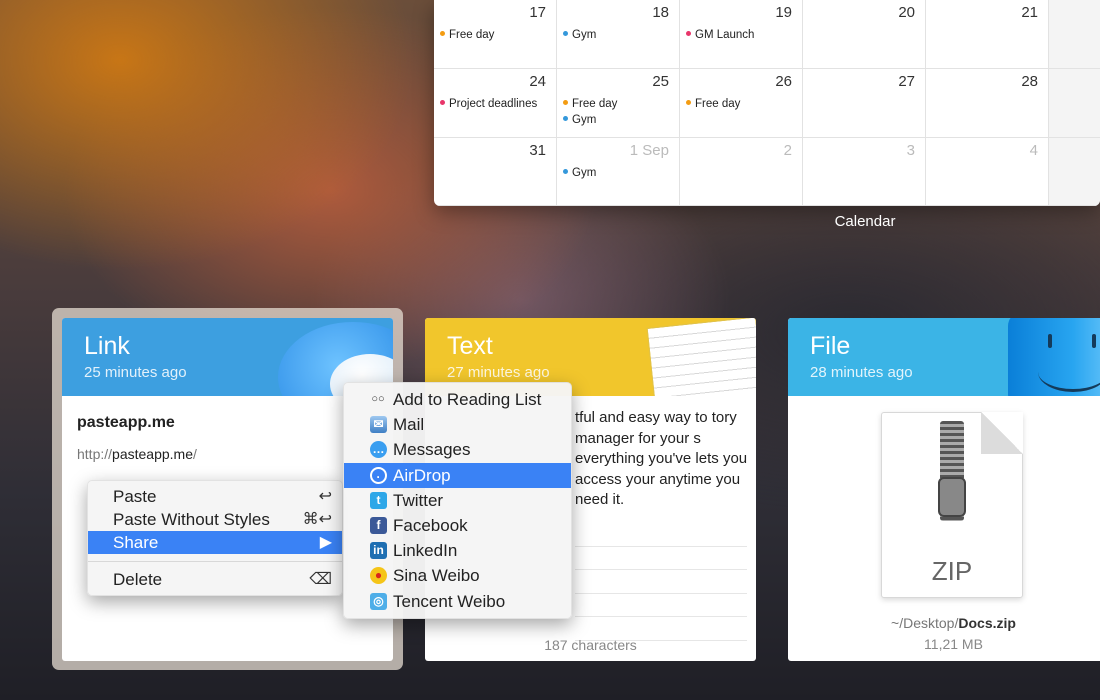  What do you see at coordinates (864, 172) in the screenshot?
I see `calendar-day-cell: 3` at bounding box center [864, 172].